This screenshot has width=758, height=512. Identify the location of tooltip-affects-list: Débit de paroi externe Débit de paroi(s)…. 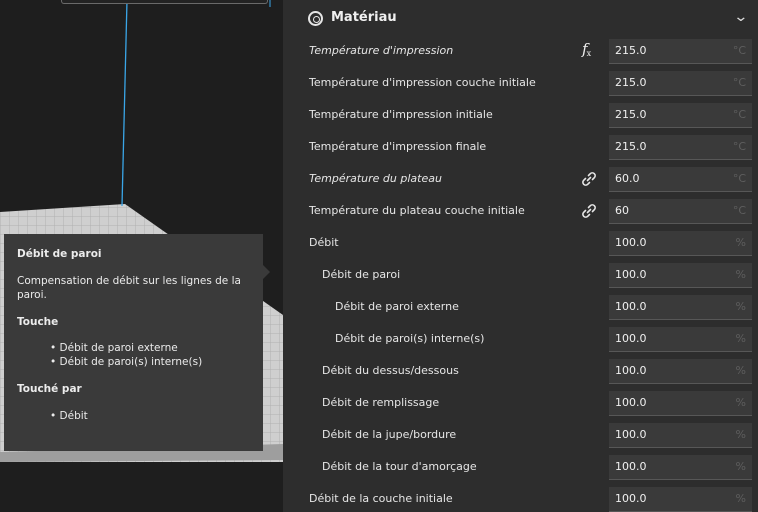
(150, 355).